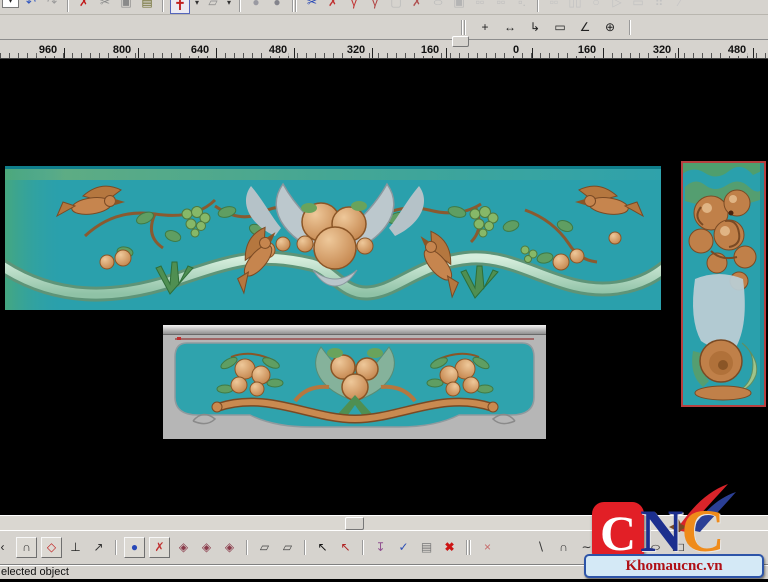 The image size is (768, 582). What do you see at coordinates (675, 531) in the screenshot?
I see `watermark-logo: C N C Khomaucnc.vn` at bounding box center [675, 531].